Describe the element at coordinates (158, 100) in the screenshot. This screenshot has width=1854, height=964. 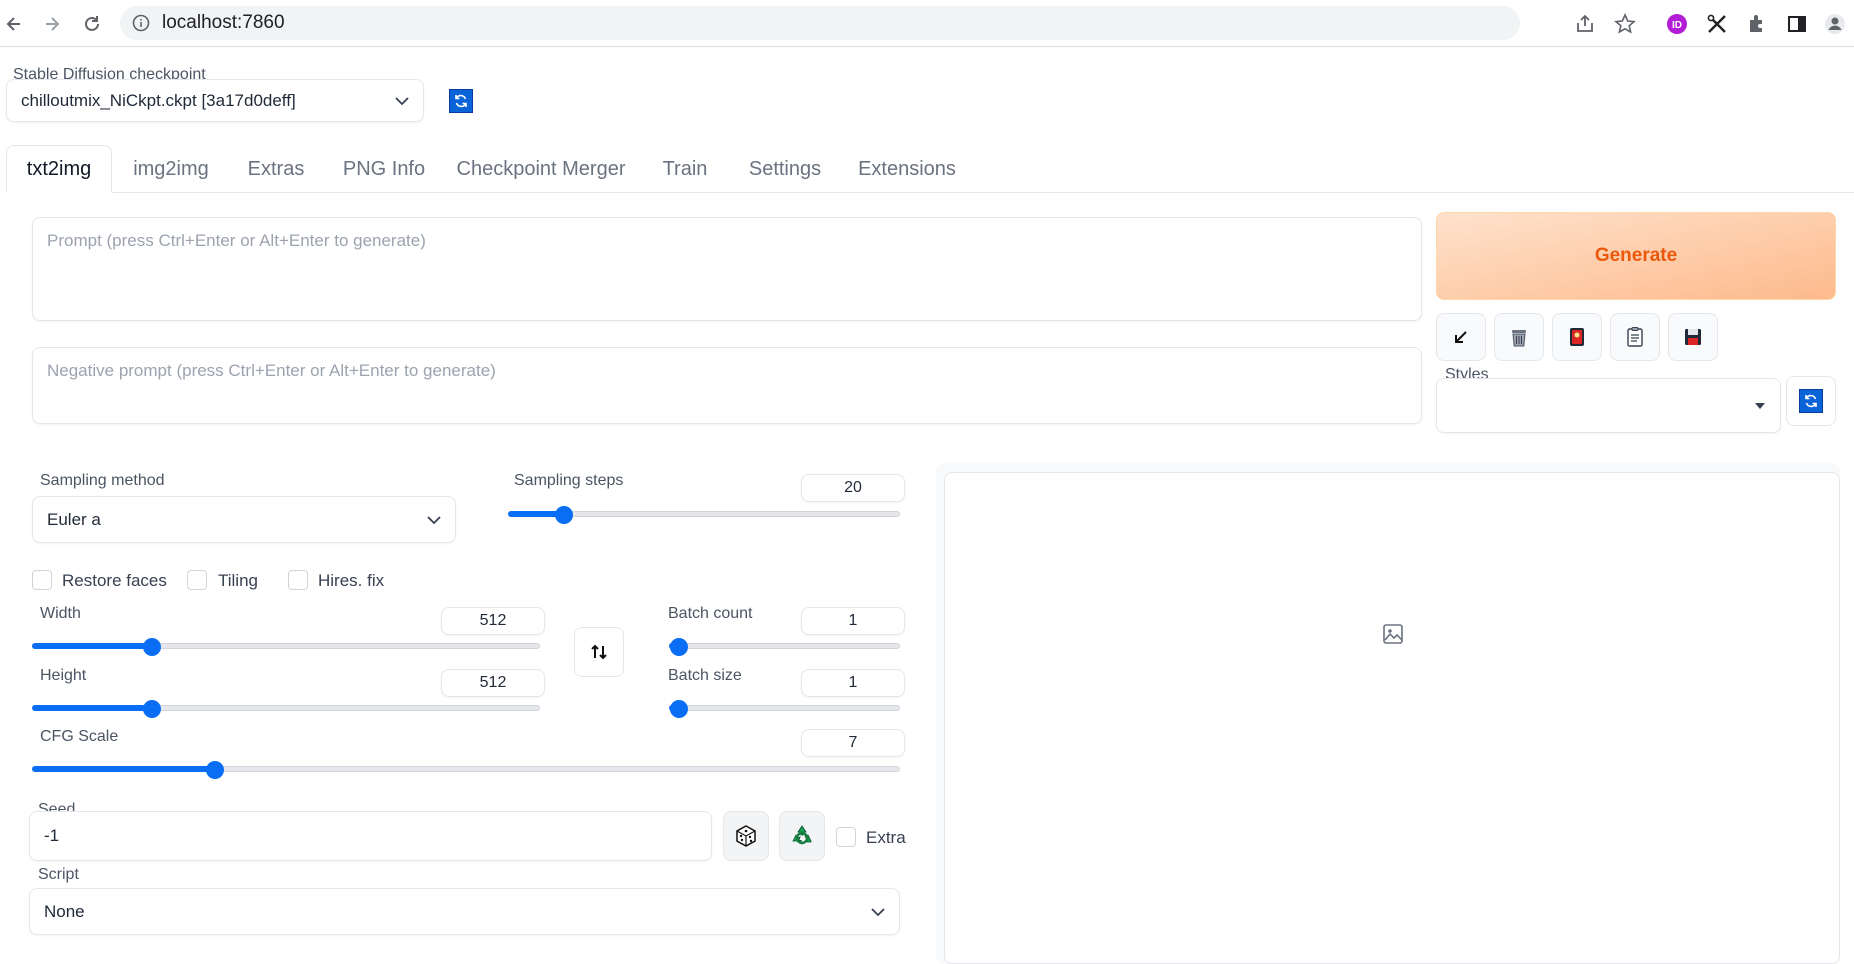
I see `checkpoint-value: chilloutmix_NiCkpt.ckpt [3a17d0deff]` at that location.